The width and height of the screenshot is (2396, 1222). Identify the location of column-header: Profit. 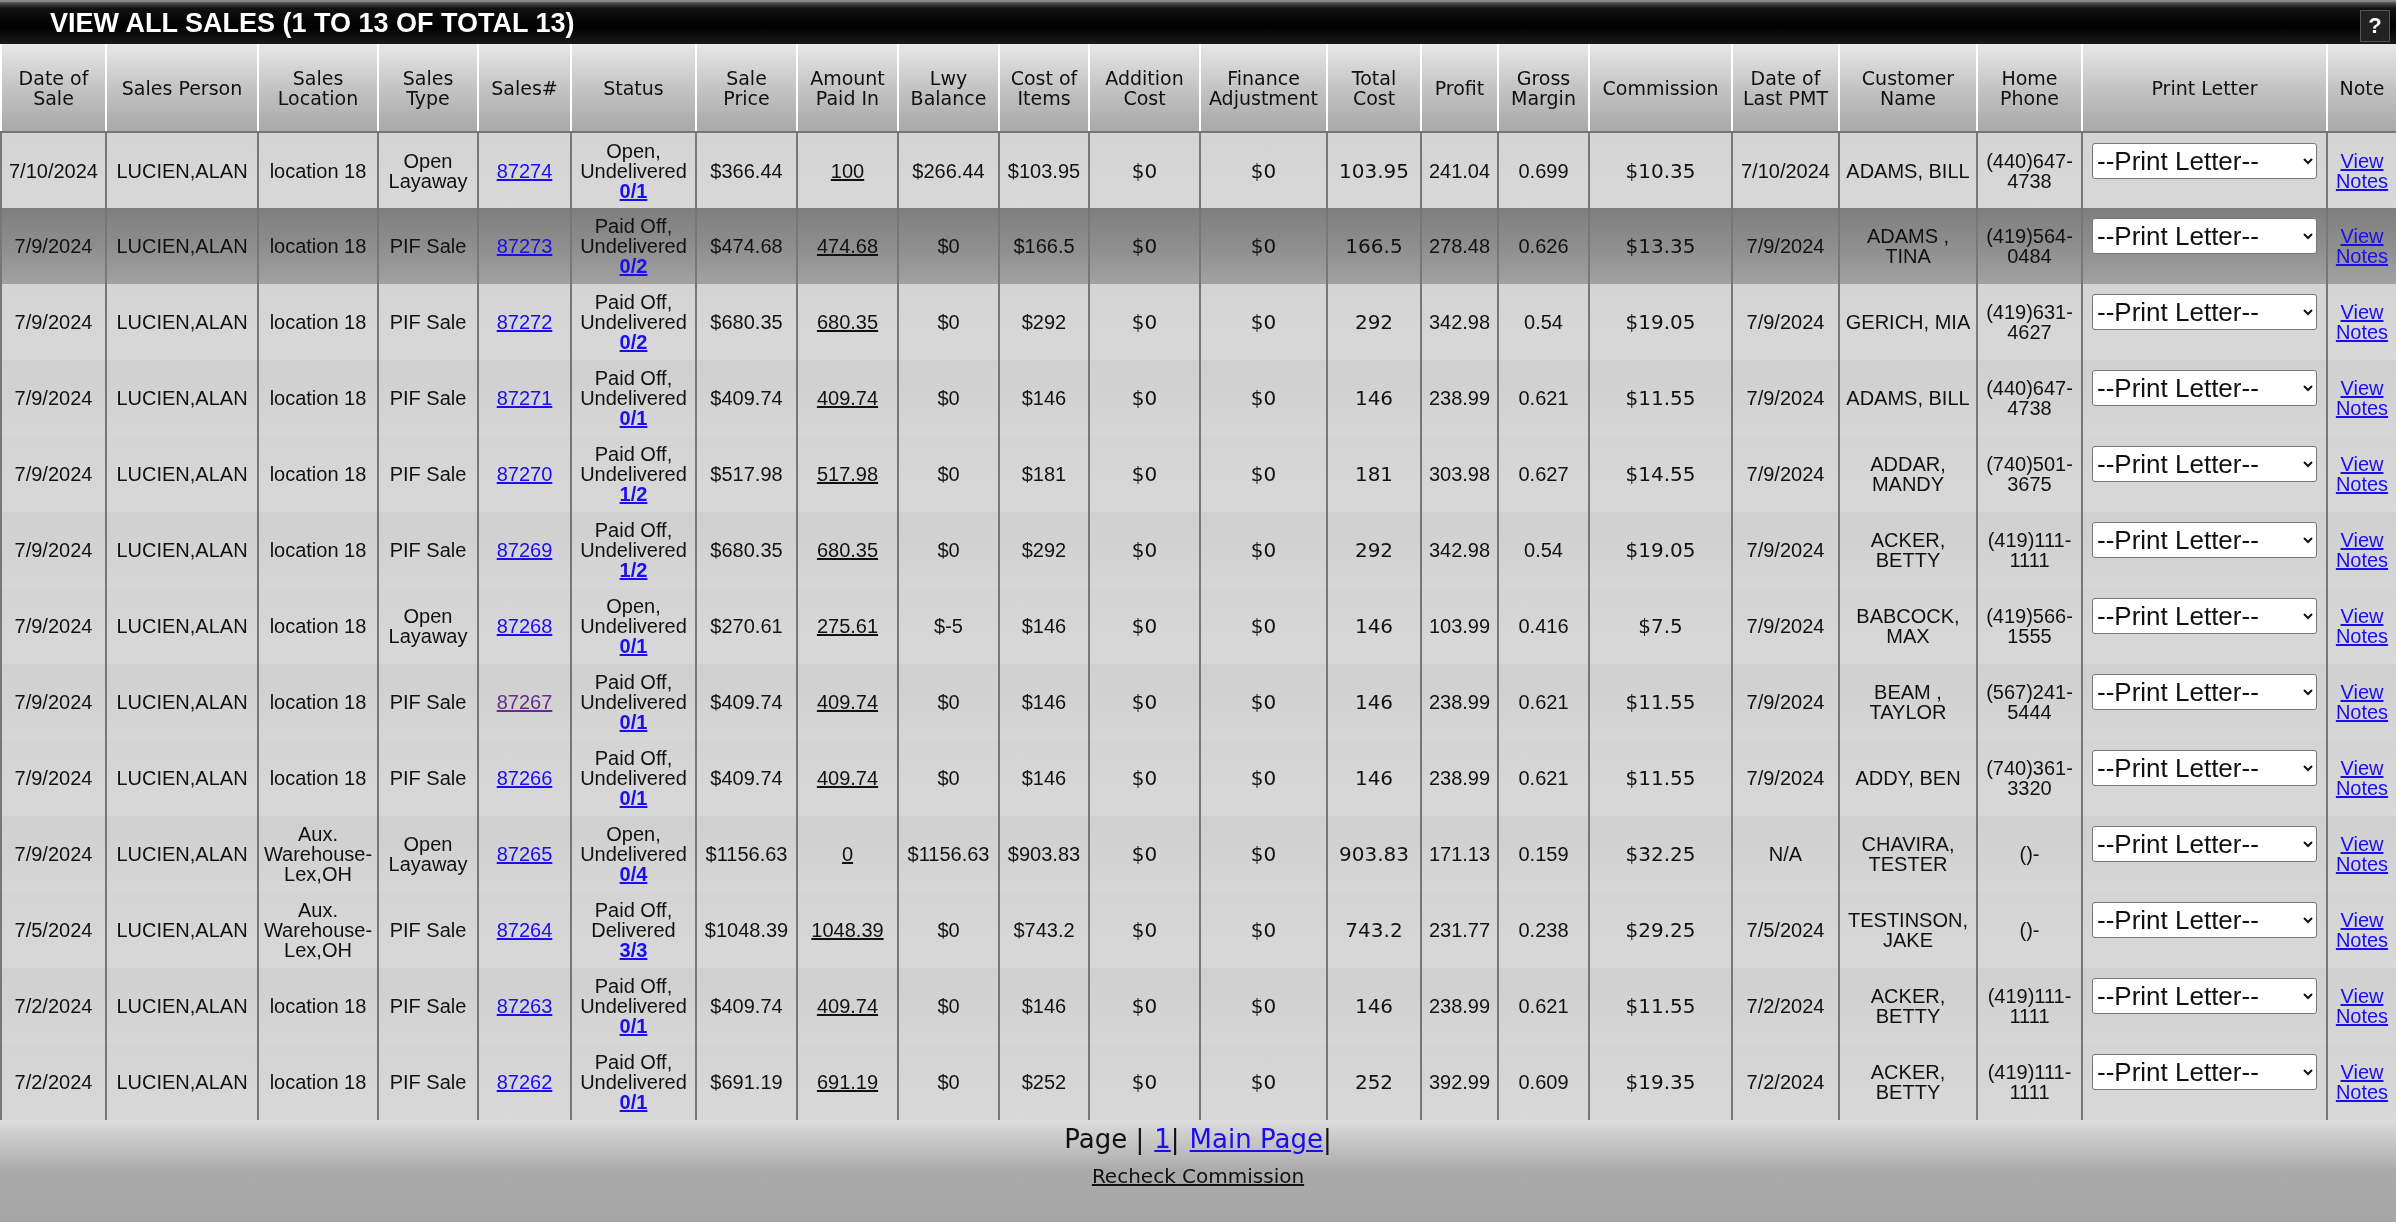
(1459, 88).